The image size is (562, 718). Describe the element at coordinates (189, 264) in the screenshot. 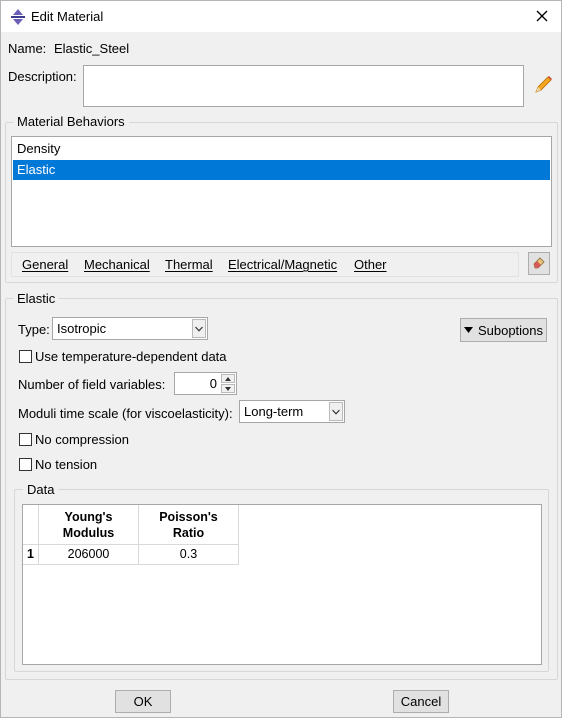

I see `menu-thermal: Thermal` at that location.